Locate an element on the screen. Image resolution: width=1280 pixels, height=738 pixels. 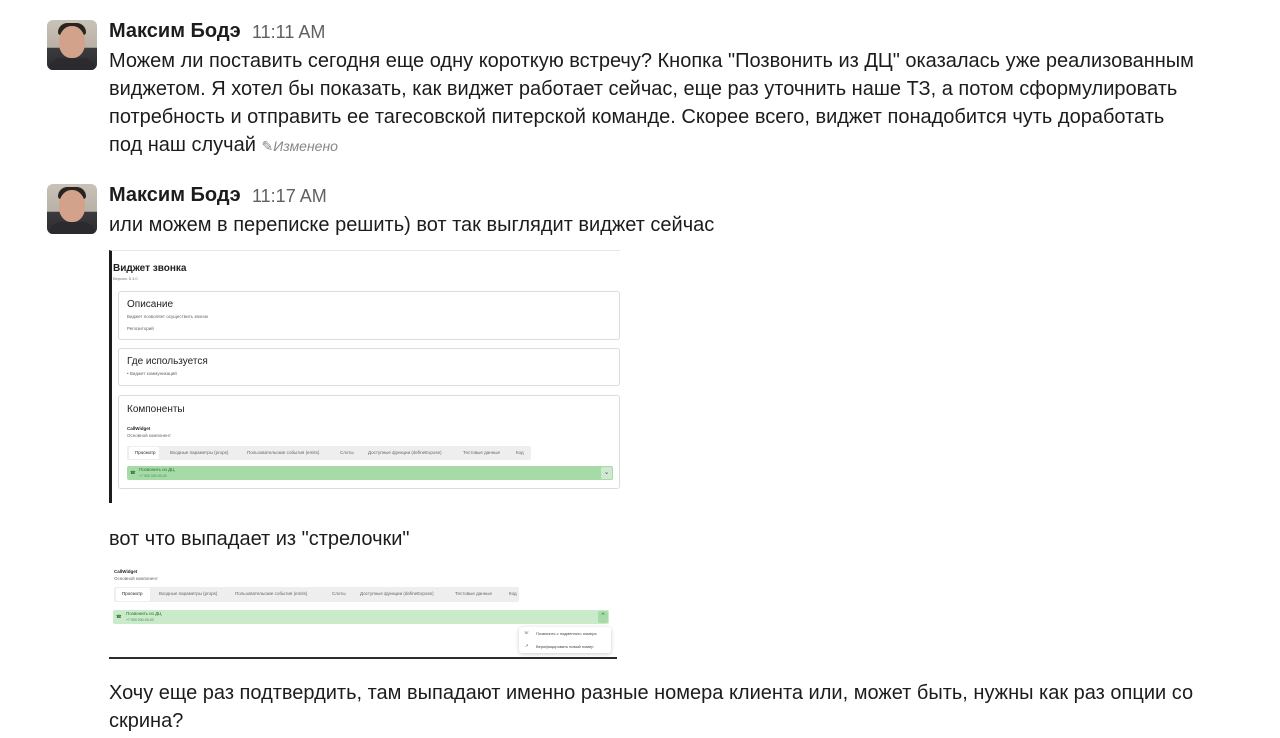
components-heading: Компоненты is located at coordinates (156, 409).